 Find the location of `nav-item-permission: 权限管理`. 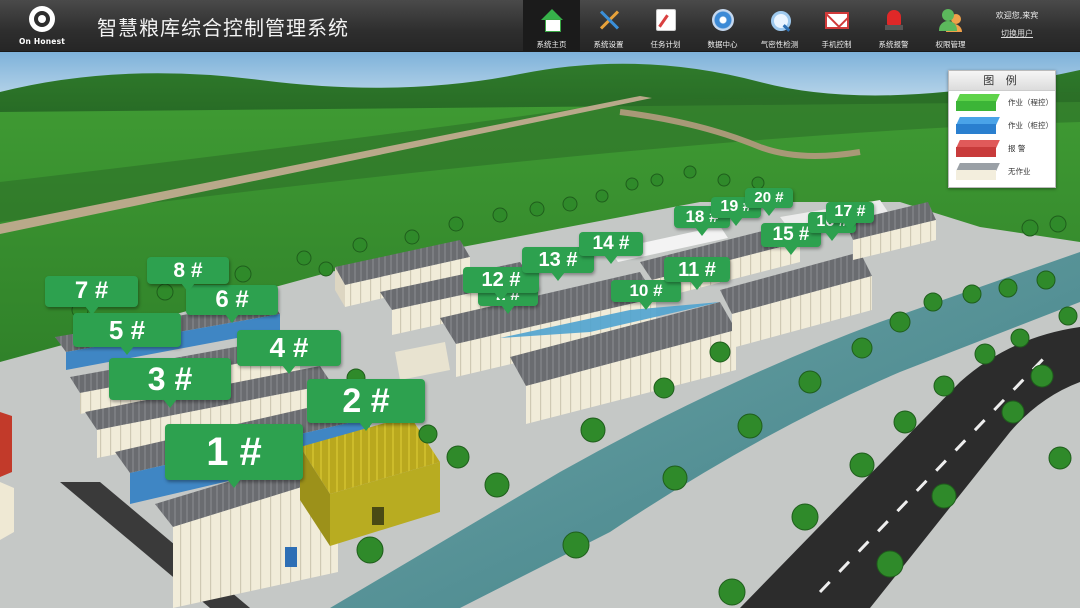

nav-item-permission: 权限管理 is located at coordinates (950, 26).